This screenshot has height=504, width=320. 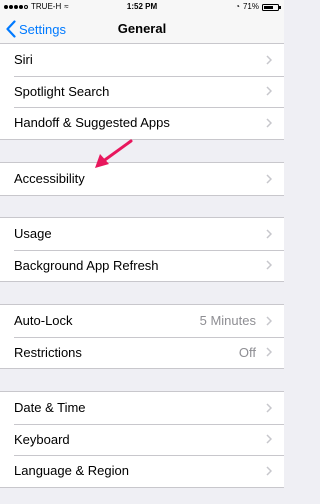 I want to click on navigation-bar: Settings General, so click(x=142, y=29).